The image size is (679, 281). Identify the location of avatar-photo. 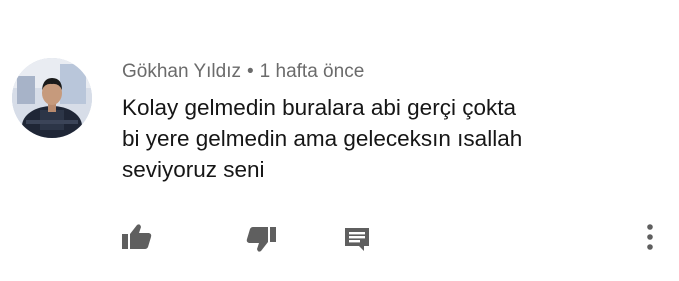
(52, 98).